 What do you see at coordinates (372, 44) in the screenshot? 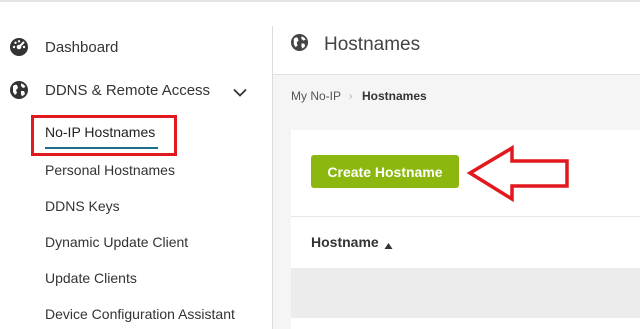
I see `page-title: Hostnames` at bounding box center [372, 44].